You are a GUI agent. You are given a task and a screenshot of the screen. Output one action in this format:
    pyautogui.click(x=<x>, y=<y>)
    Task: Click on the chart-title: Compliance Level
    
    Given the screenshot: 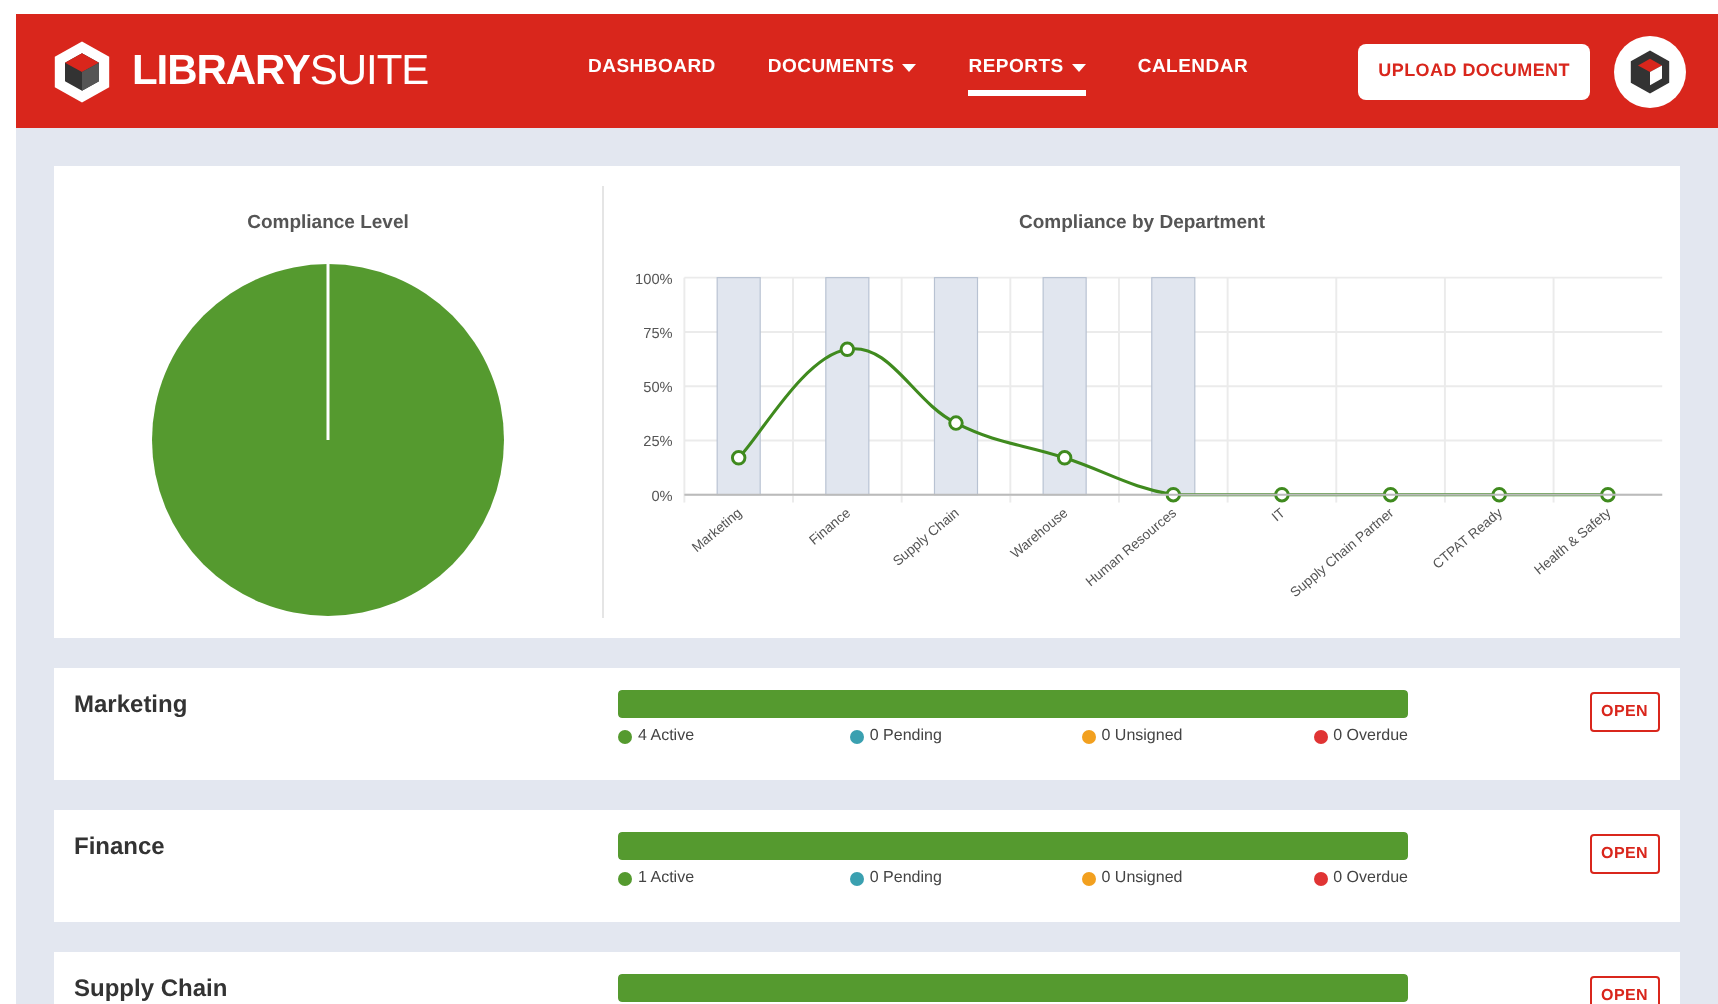 What is the action you would take?
    pyautogui.click(x=328, y=224)
    